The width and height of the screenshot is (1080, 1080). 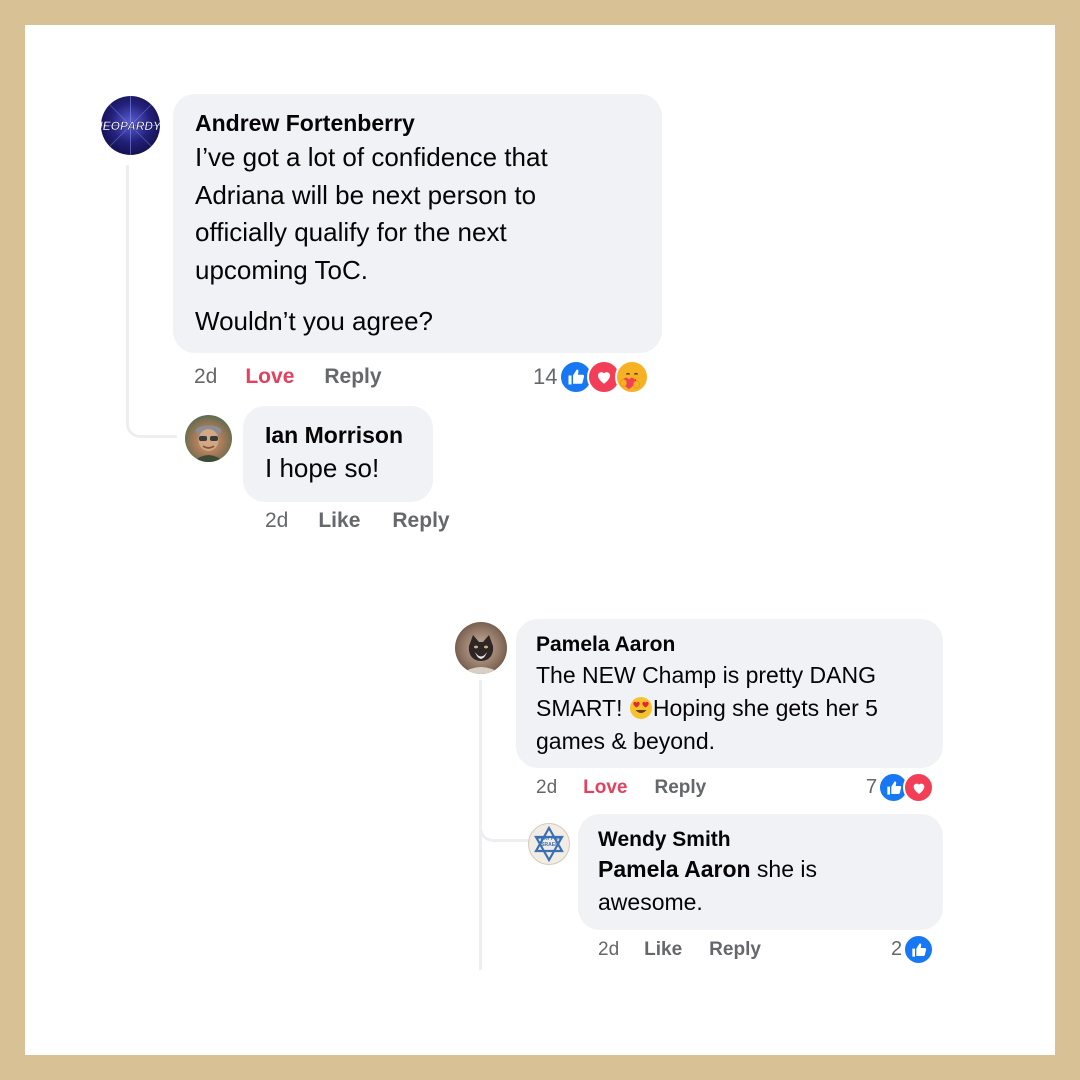 I want to click on like-icon, so click(x=919, y=949).